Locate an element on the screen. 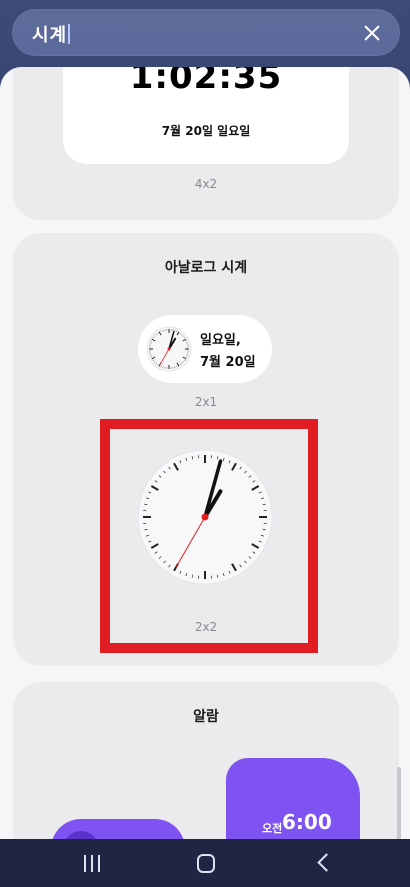 This screenshot has height=887, width=410. text-cursor is located at coordinates (69, 34).